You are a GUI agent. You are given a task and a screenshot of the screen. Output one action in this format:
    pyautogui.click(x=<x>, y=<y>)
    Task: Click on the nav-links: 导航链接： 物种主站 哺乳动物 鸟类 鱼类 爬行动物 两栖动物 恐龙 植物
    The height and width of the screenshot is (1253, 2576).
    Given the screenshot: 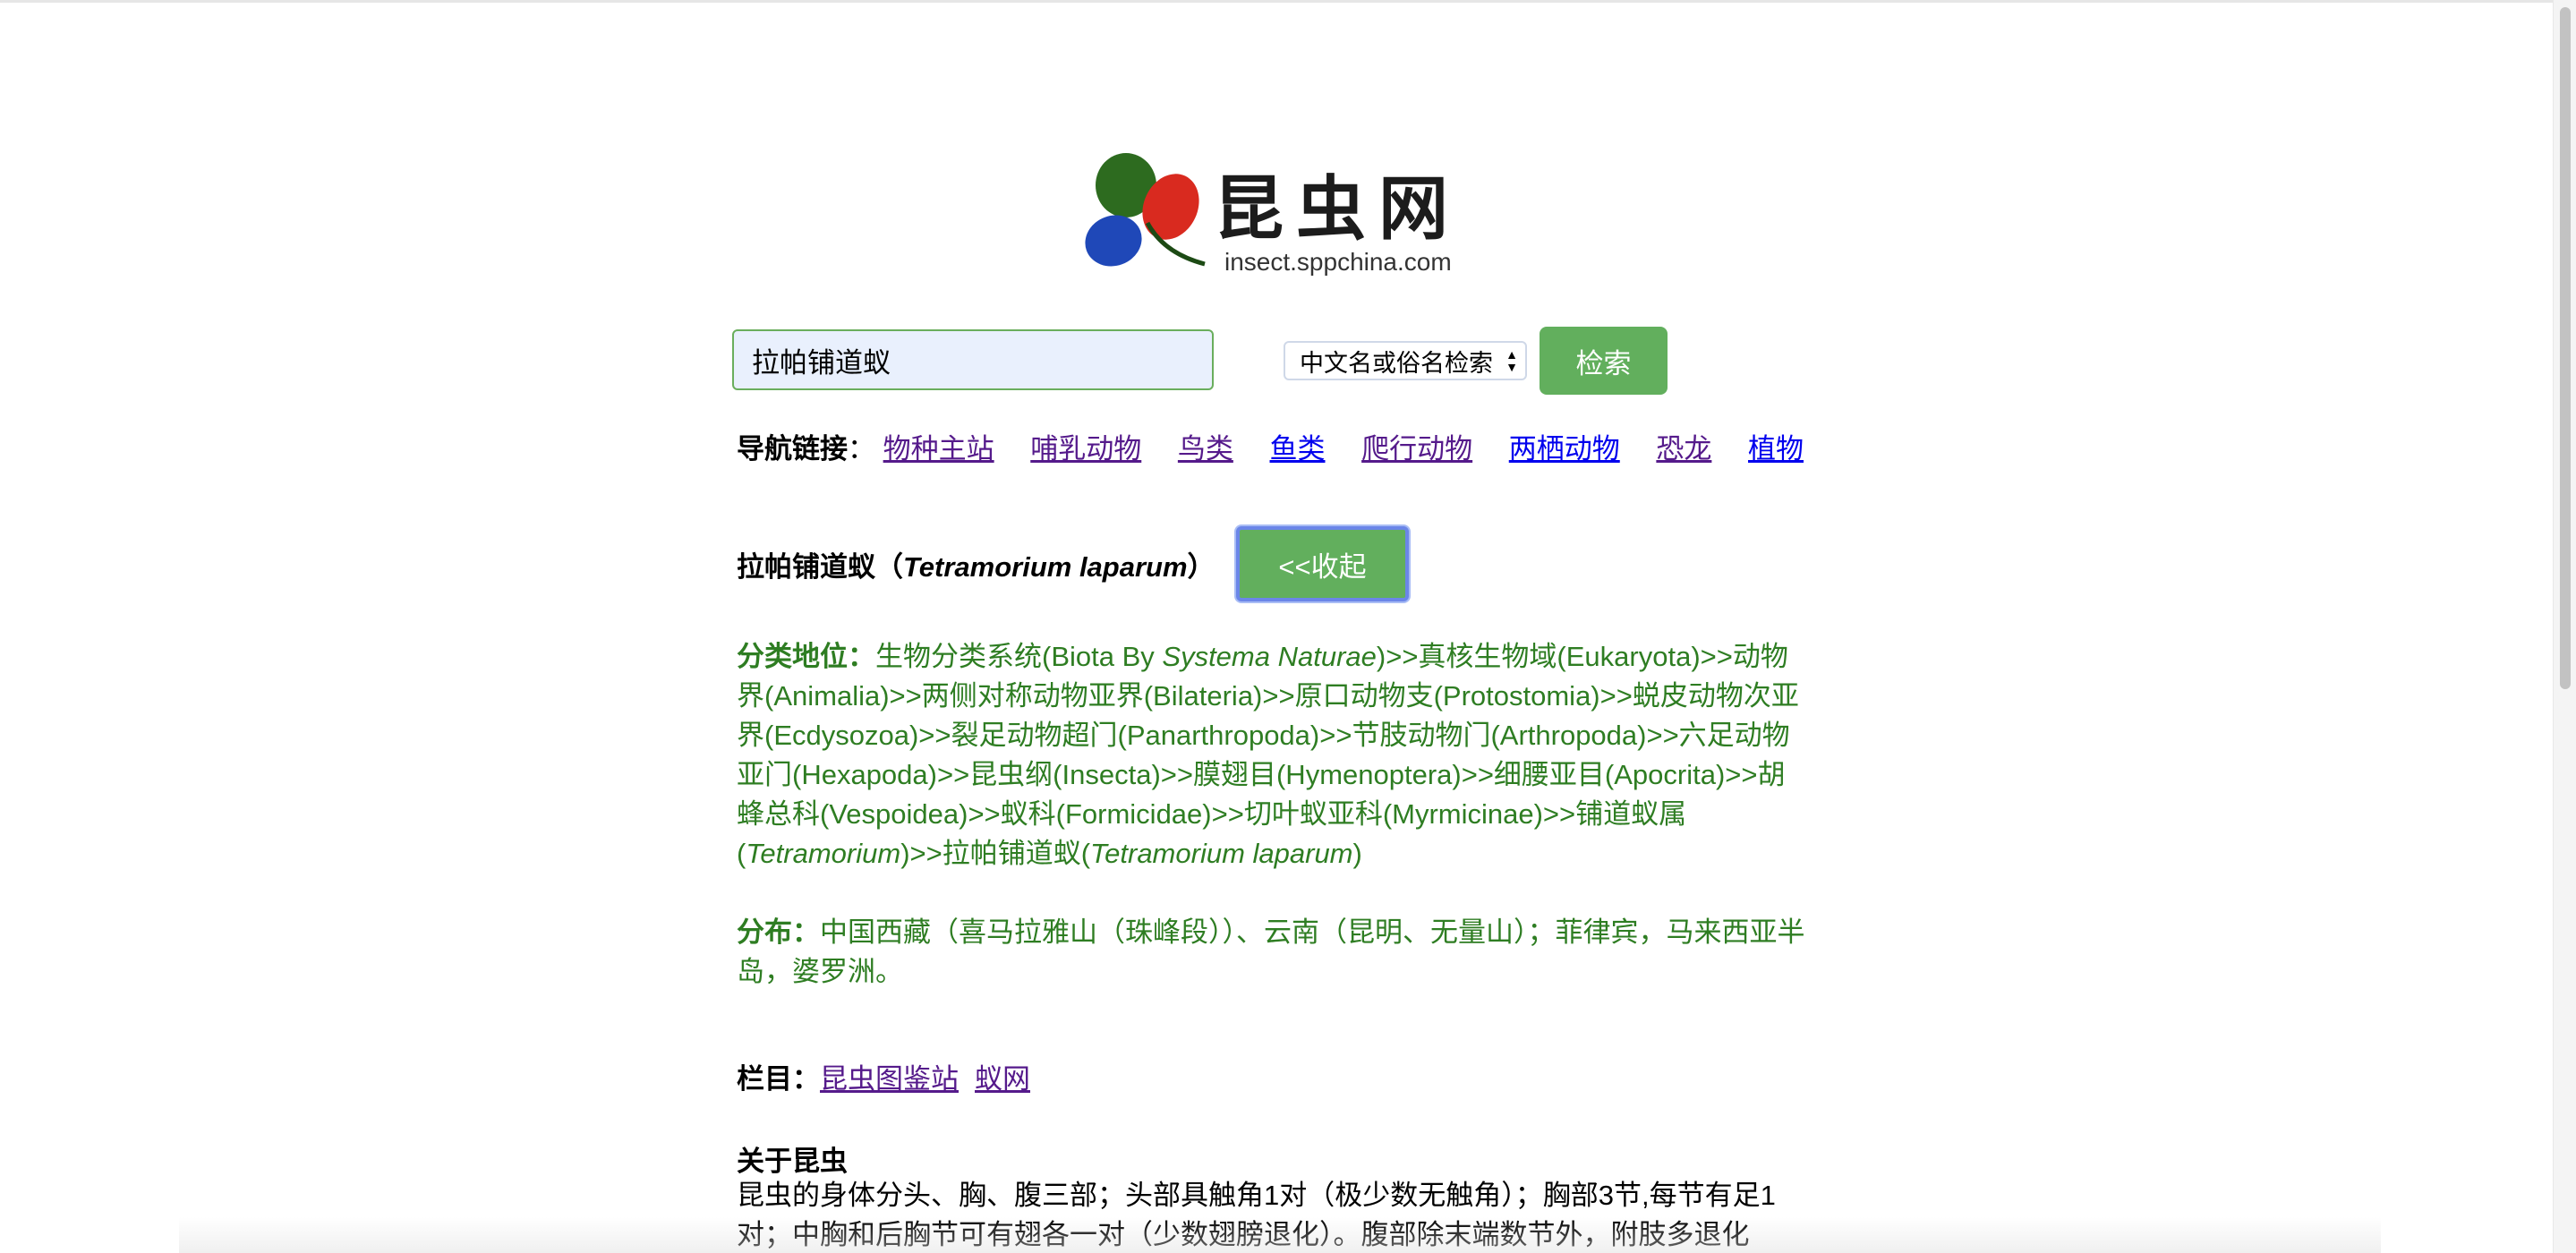 What is the action you would take?
    pyautogui.click(x=1284, y=446)
    